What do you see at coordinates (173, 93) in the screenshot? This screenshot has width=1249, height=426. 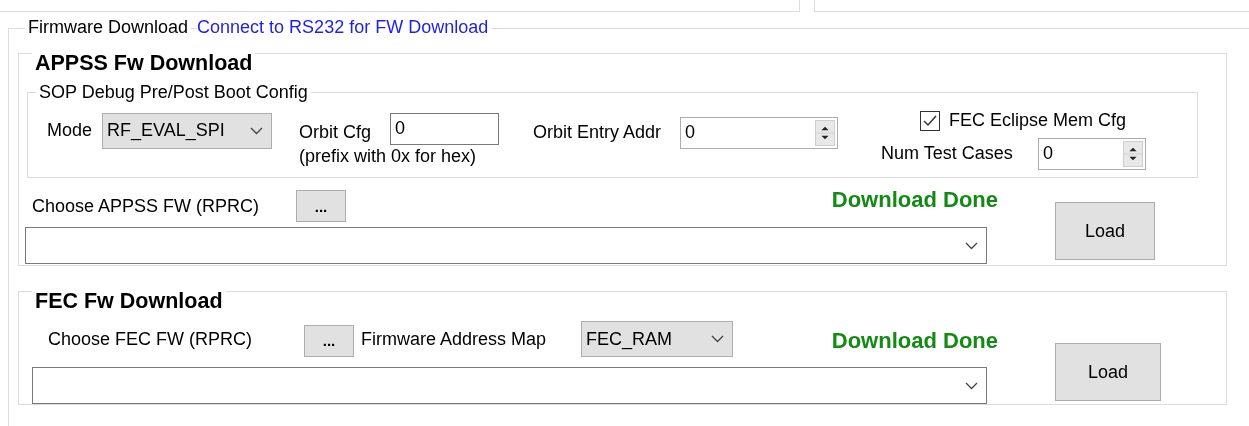 I see `group-title: SOP Debug Pre/Post Boot Config` at bounding box center [173, 93].